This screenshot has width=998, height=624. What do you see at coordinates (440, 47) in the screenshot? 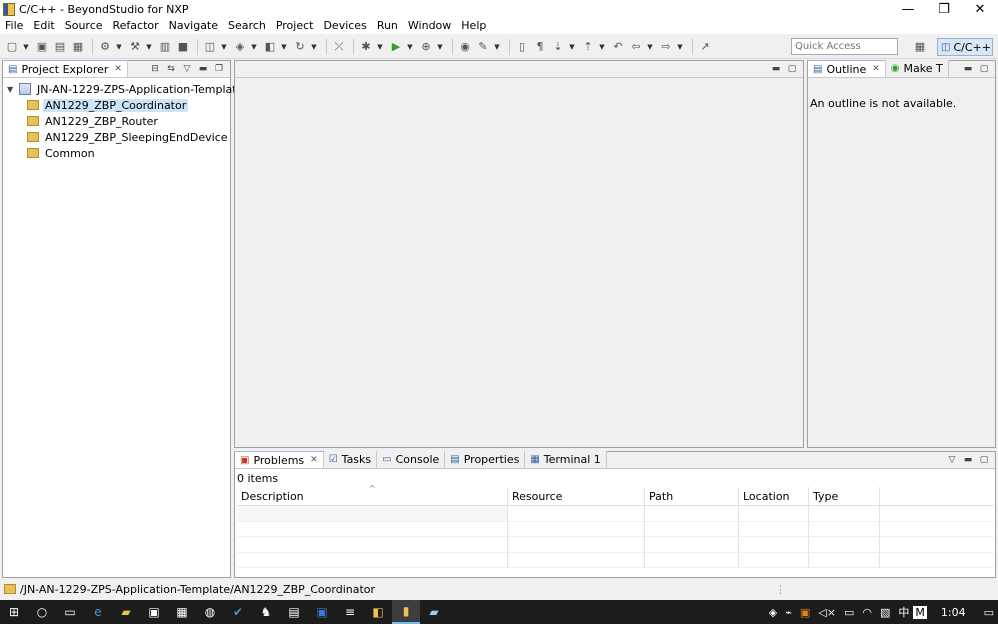
I see `external-tools-dropdown-icon: ▼` at bounding box center [440, 47].